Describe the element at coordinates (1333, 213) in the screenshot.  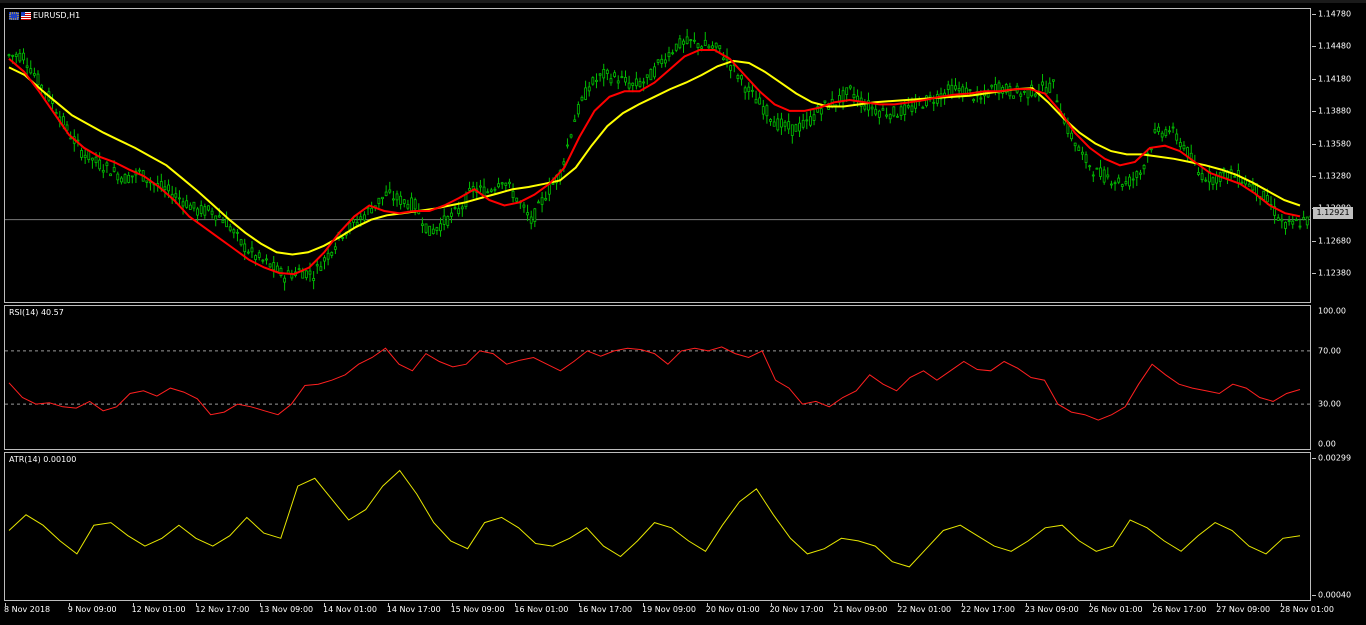
I see `current-price-tag: 1.12921` at that location.